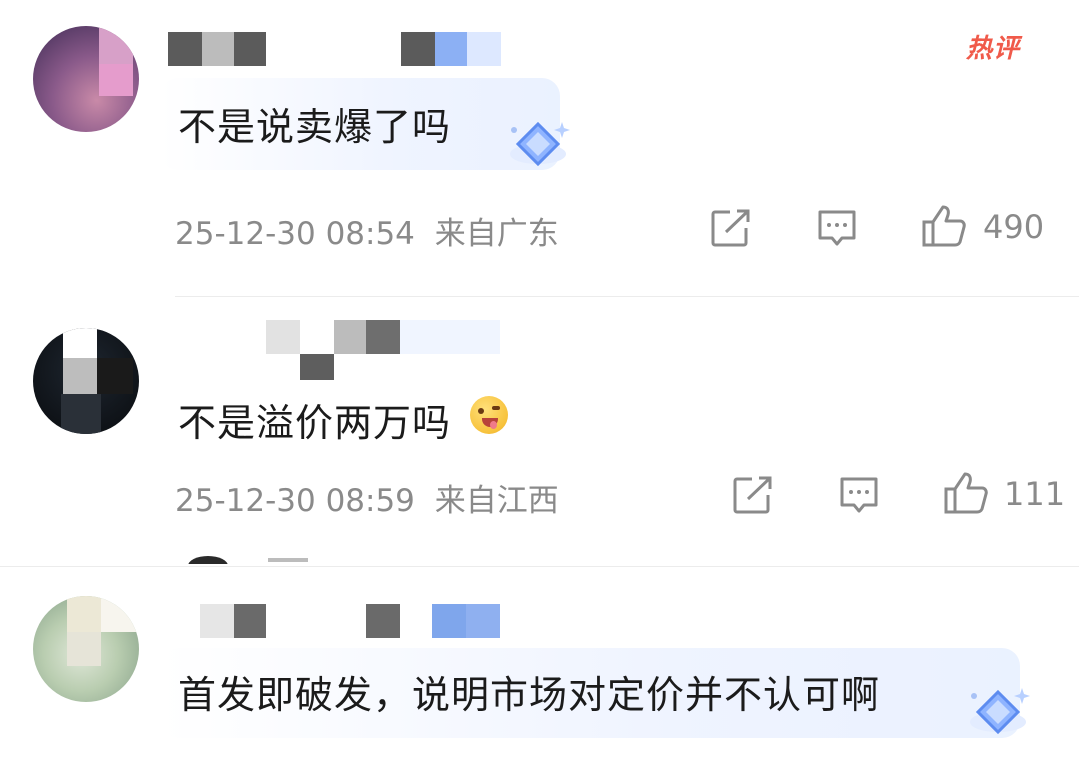 The height and width of the screenshot is (768, 1079). What do you see at coordinates (295, 501) in the screenshot?
I see `timestamp: 25-12-30 08:59` at bounding box center [295, 501].